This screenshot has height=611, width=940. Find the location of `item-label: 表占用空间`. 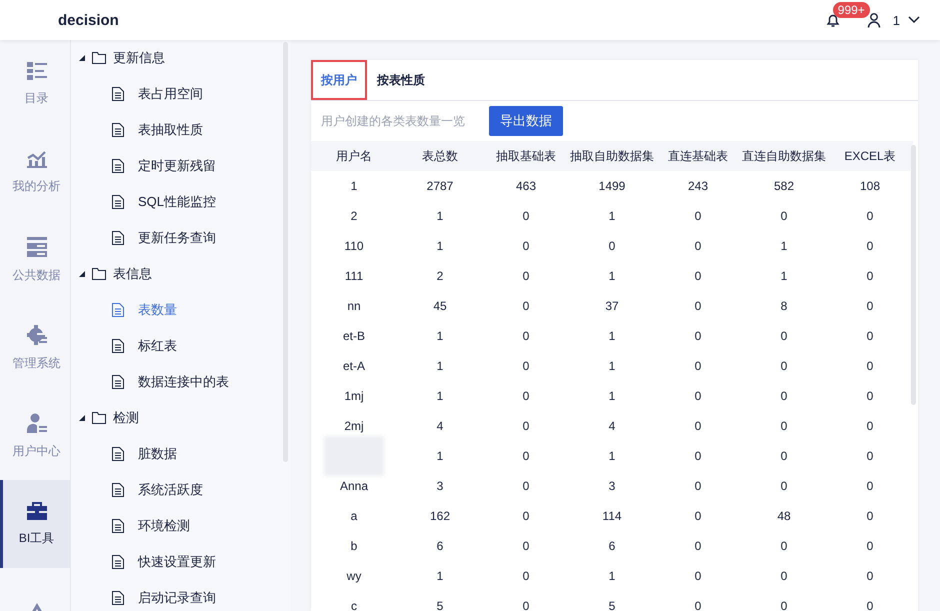

item-label: 表占用空间 is located at coordinates (170, 94).